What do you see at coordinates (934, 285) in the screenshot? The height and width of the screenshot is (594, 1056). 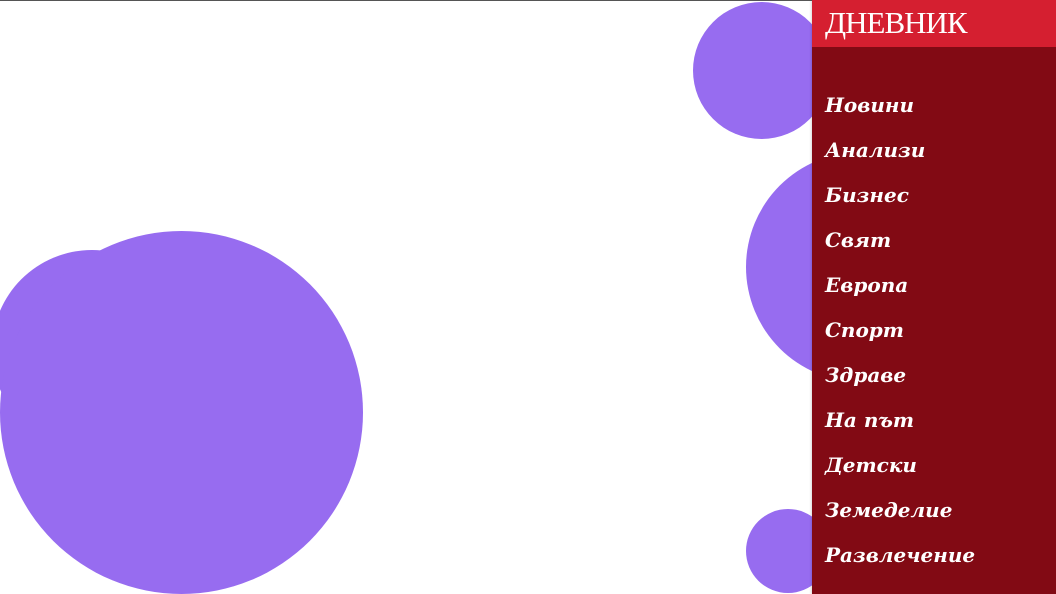 I see `nav-item-evropa: Европа` at bounding box center [934, 285].